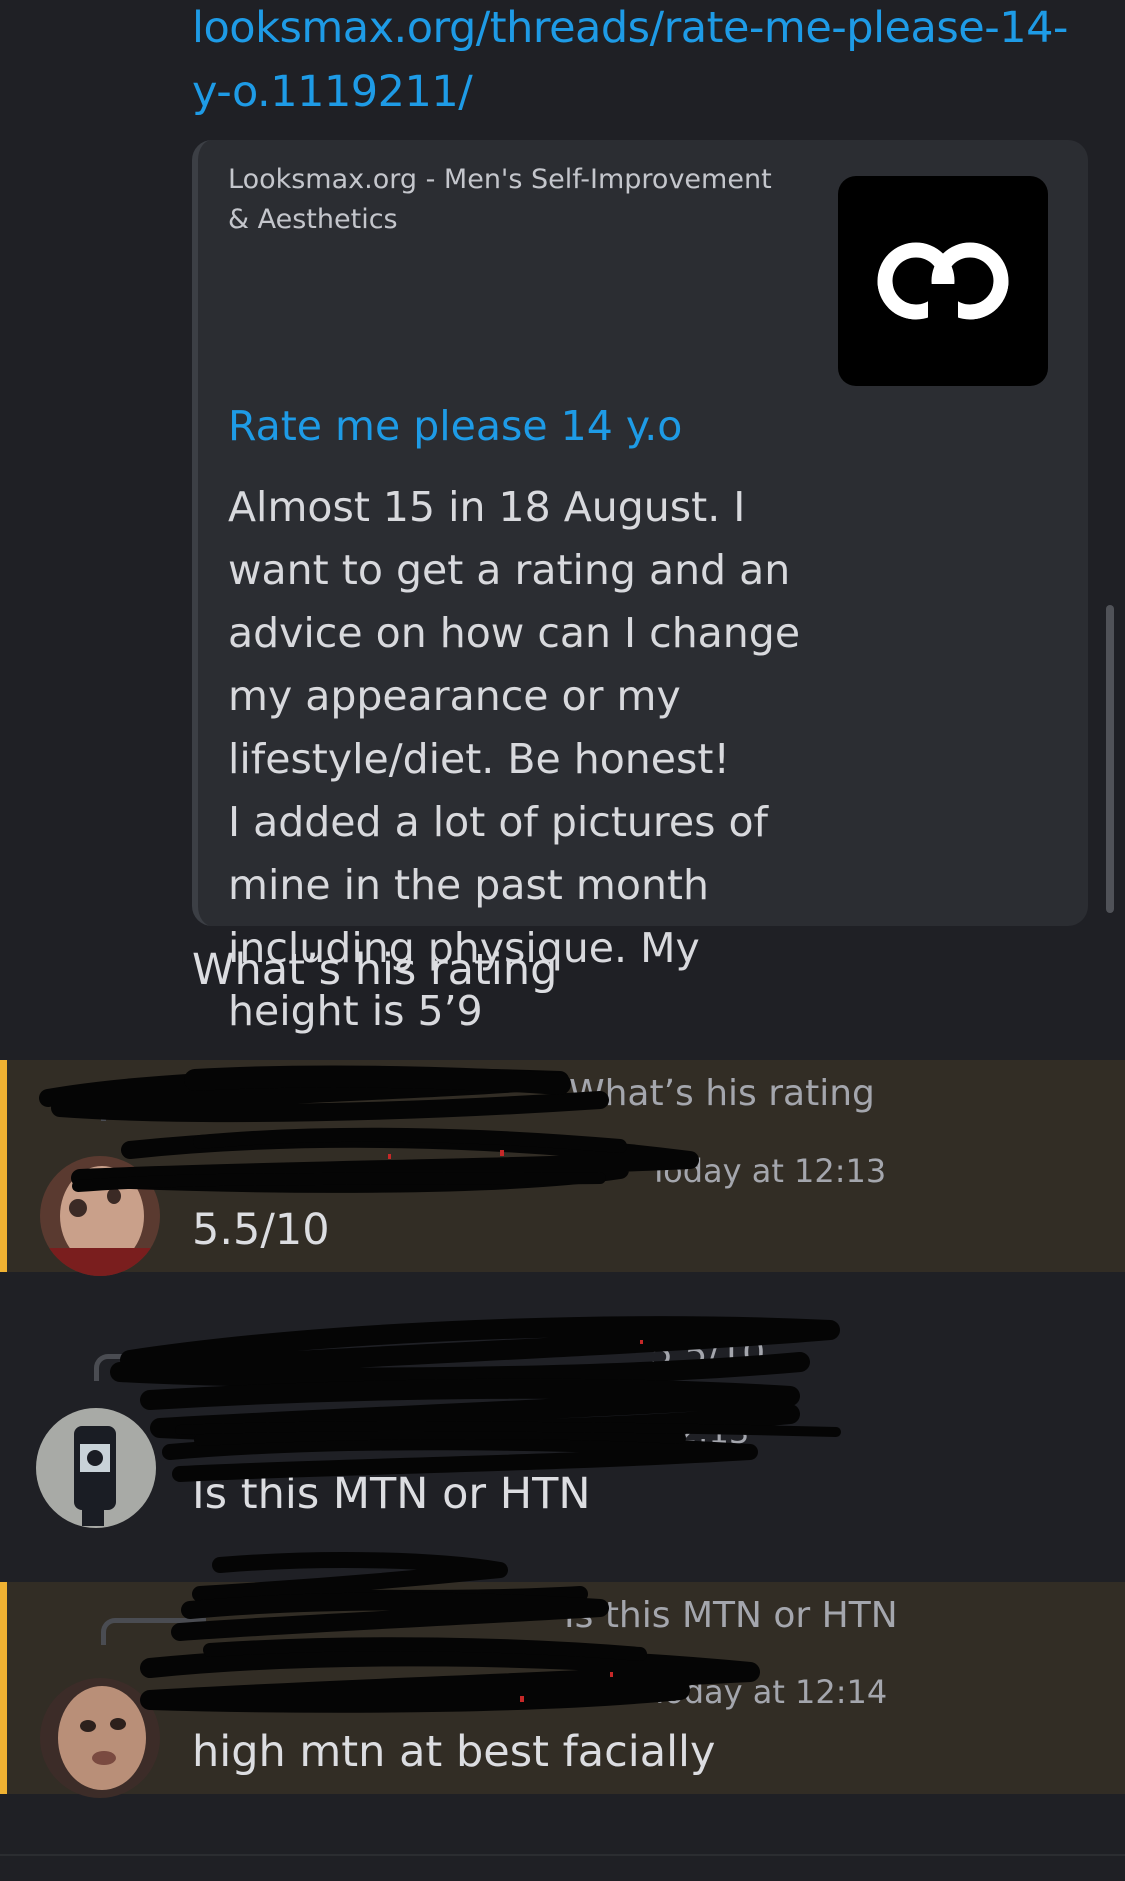 This screenshot has width=1125, height=1881. What do you see at coordinates (261, 1230) in the screenshot?
I see `message-text: 5.5/10` at bounding box center [261, 1230].